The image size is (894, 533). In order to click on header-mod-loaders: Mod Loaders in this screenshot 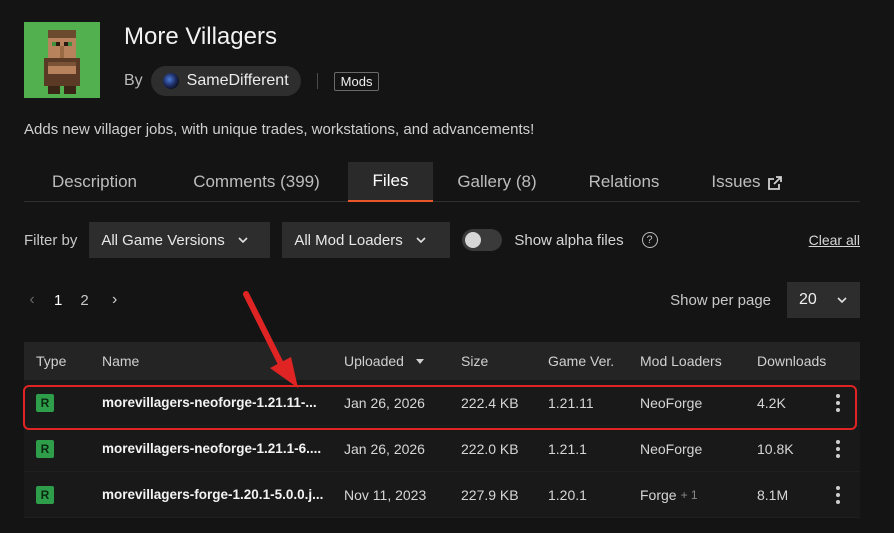, I will do `click(681, 361)`.